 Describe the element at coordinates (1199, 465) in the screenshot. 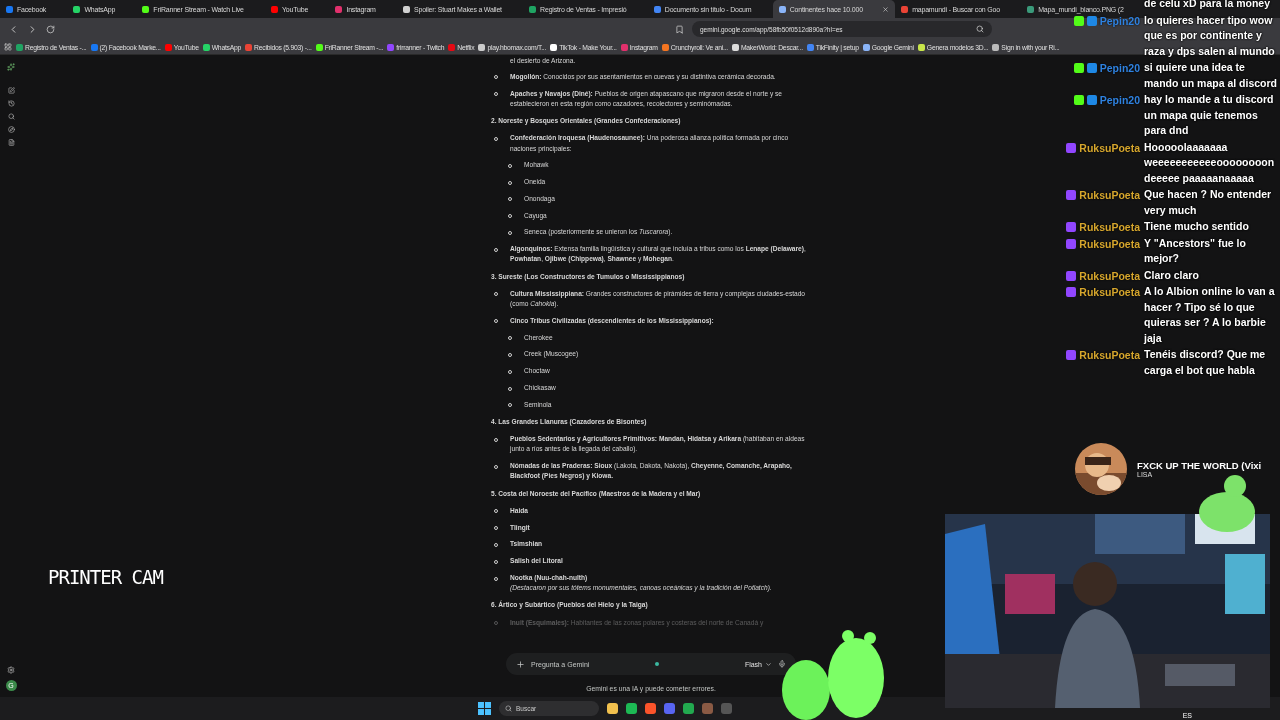

I see `song-title: FXCK UP THE WORLD (Vixi` at that location.